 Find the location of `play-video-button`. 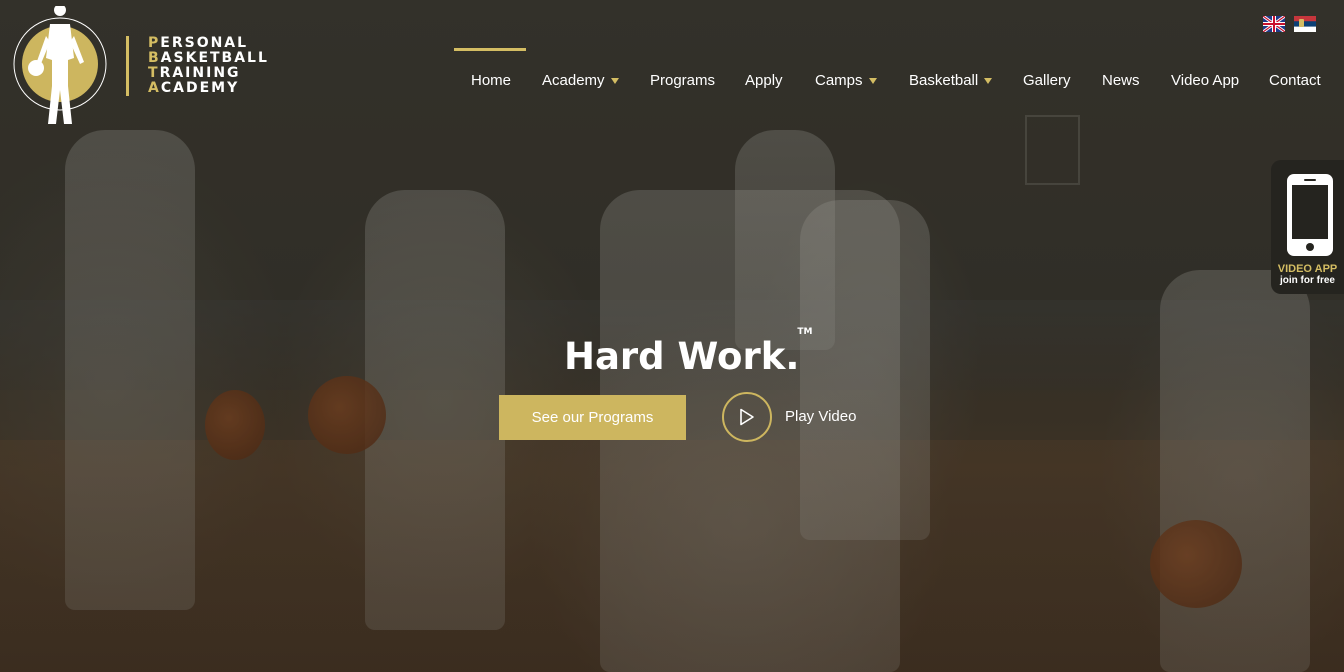

play-video-button is located at coordinates (747, 417).